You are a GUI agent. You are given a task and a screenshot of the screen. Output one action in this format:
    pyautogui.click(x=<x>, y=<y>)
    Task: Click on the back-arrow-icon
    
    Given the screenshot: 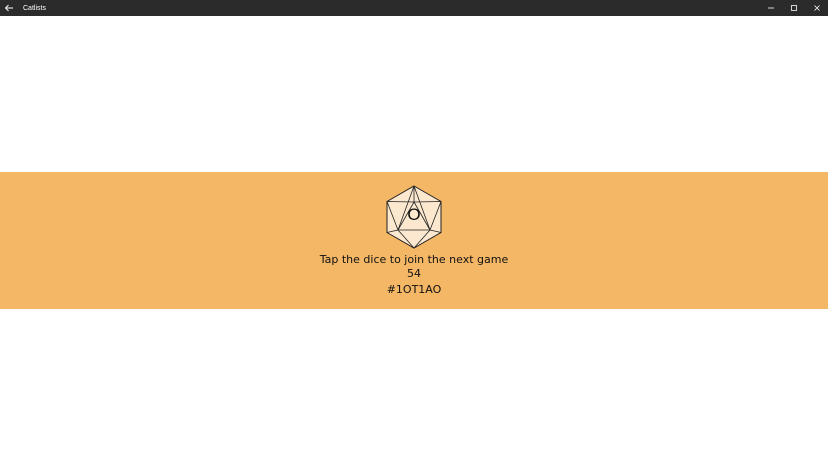 What is the action you would take?
    pyautogui.click(x=8, y=8)
    